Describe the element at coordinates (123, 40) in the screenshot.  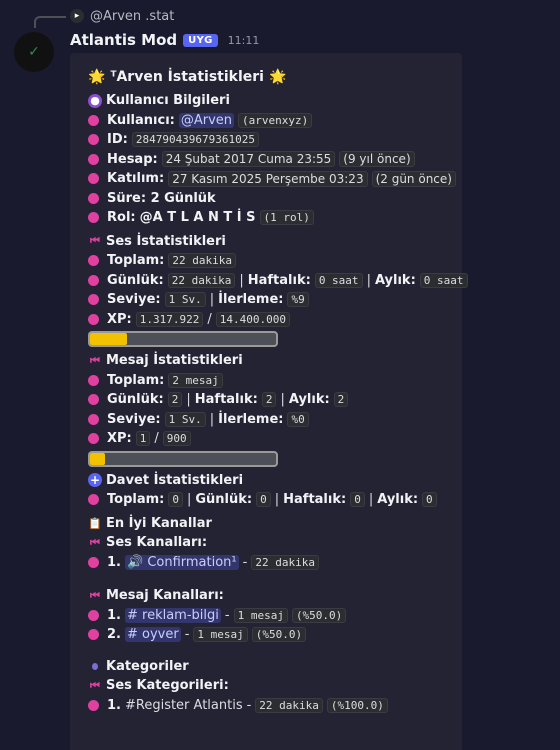
I see `author-name: Atlantis Mod` at that location.